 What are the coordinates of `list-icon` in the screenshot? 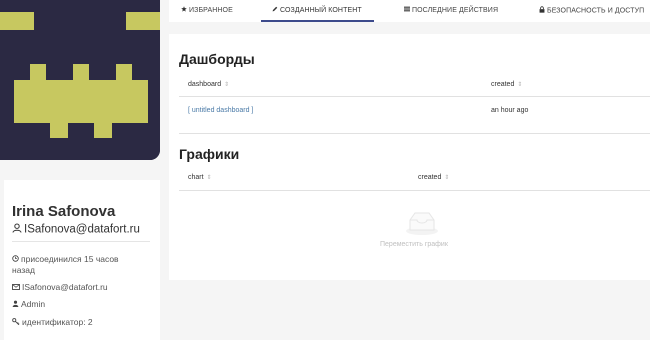 It's located at (407, 10).